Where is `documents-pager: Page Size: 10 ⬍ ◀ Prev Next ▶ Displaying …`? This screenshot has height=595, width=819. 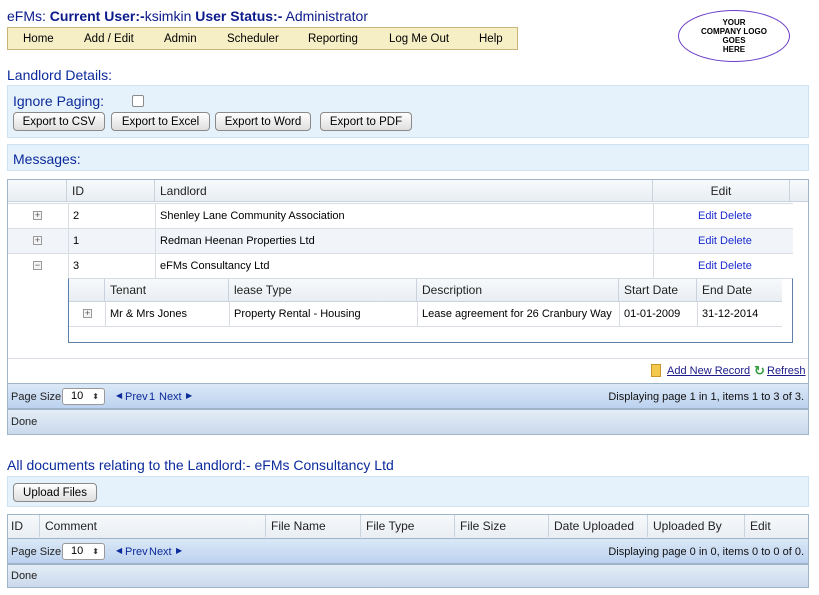
documents-pager: Page Size: 10 ⬍ ◀ Prev Next ▶ Displaying … is located at coordinates (408, 551).